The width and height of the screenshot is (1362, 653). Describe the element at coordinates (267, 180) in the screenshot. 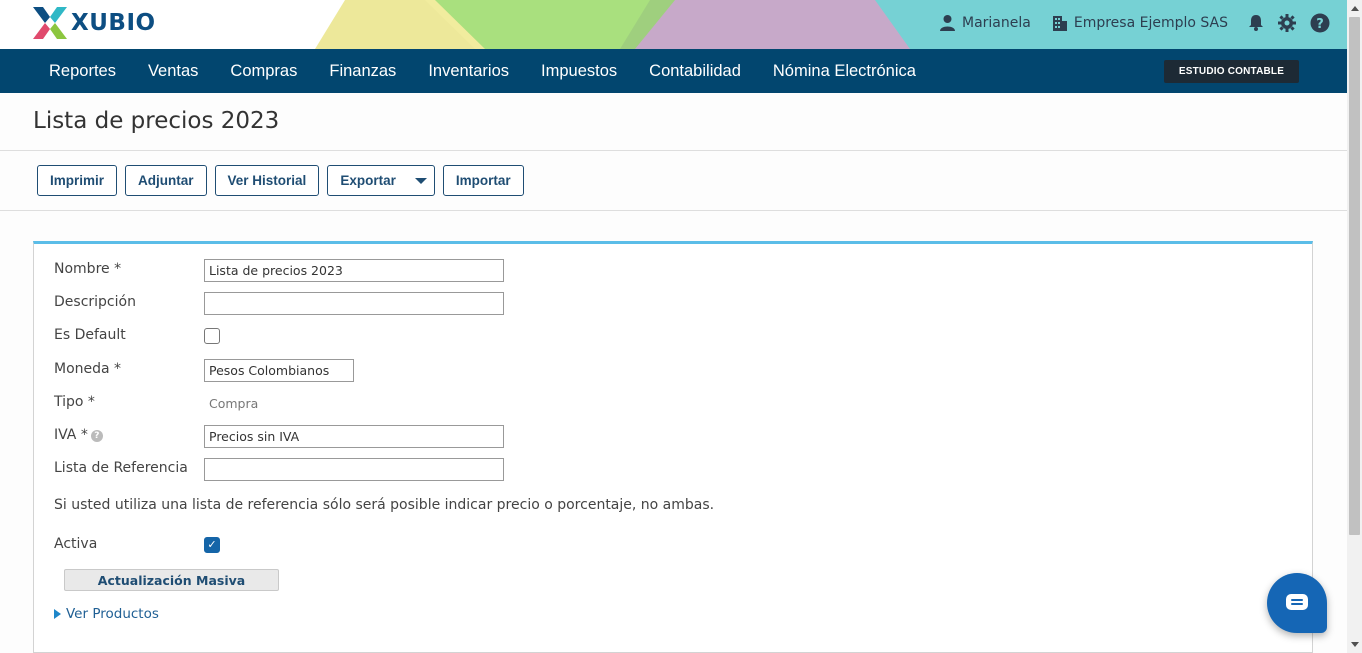

I see `history-button: Ver Historial` at that location.